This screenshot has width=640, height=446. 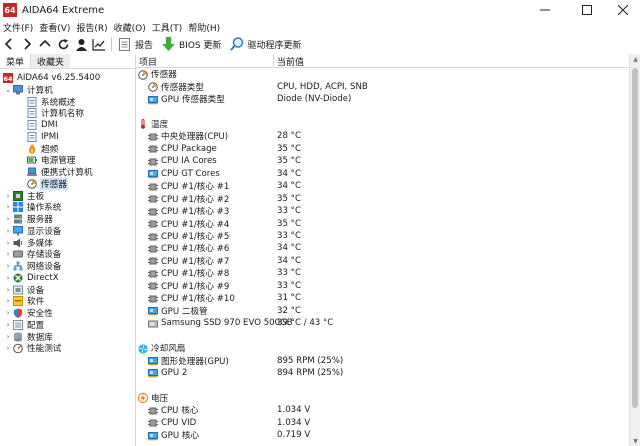 What do you see at coordinates (29, 219) in the screenshot?
I see `tree-item: › 服务器` at bounding box center [29, 219].